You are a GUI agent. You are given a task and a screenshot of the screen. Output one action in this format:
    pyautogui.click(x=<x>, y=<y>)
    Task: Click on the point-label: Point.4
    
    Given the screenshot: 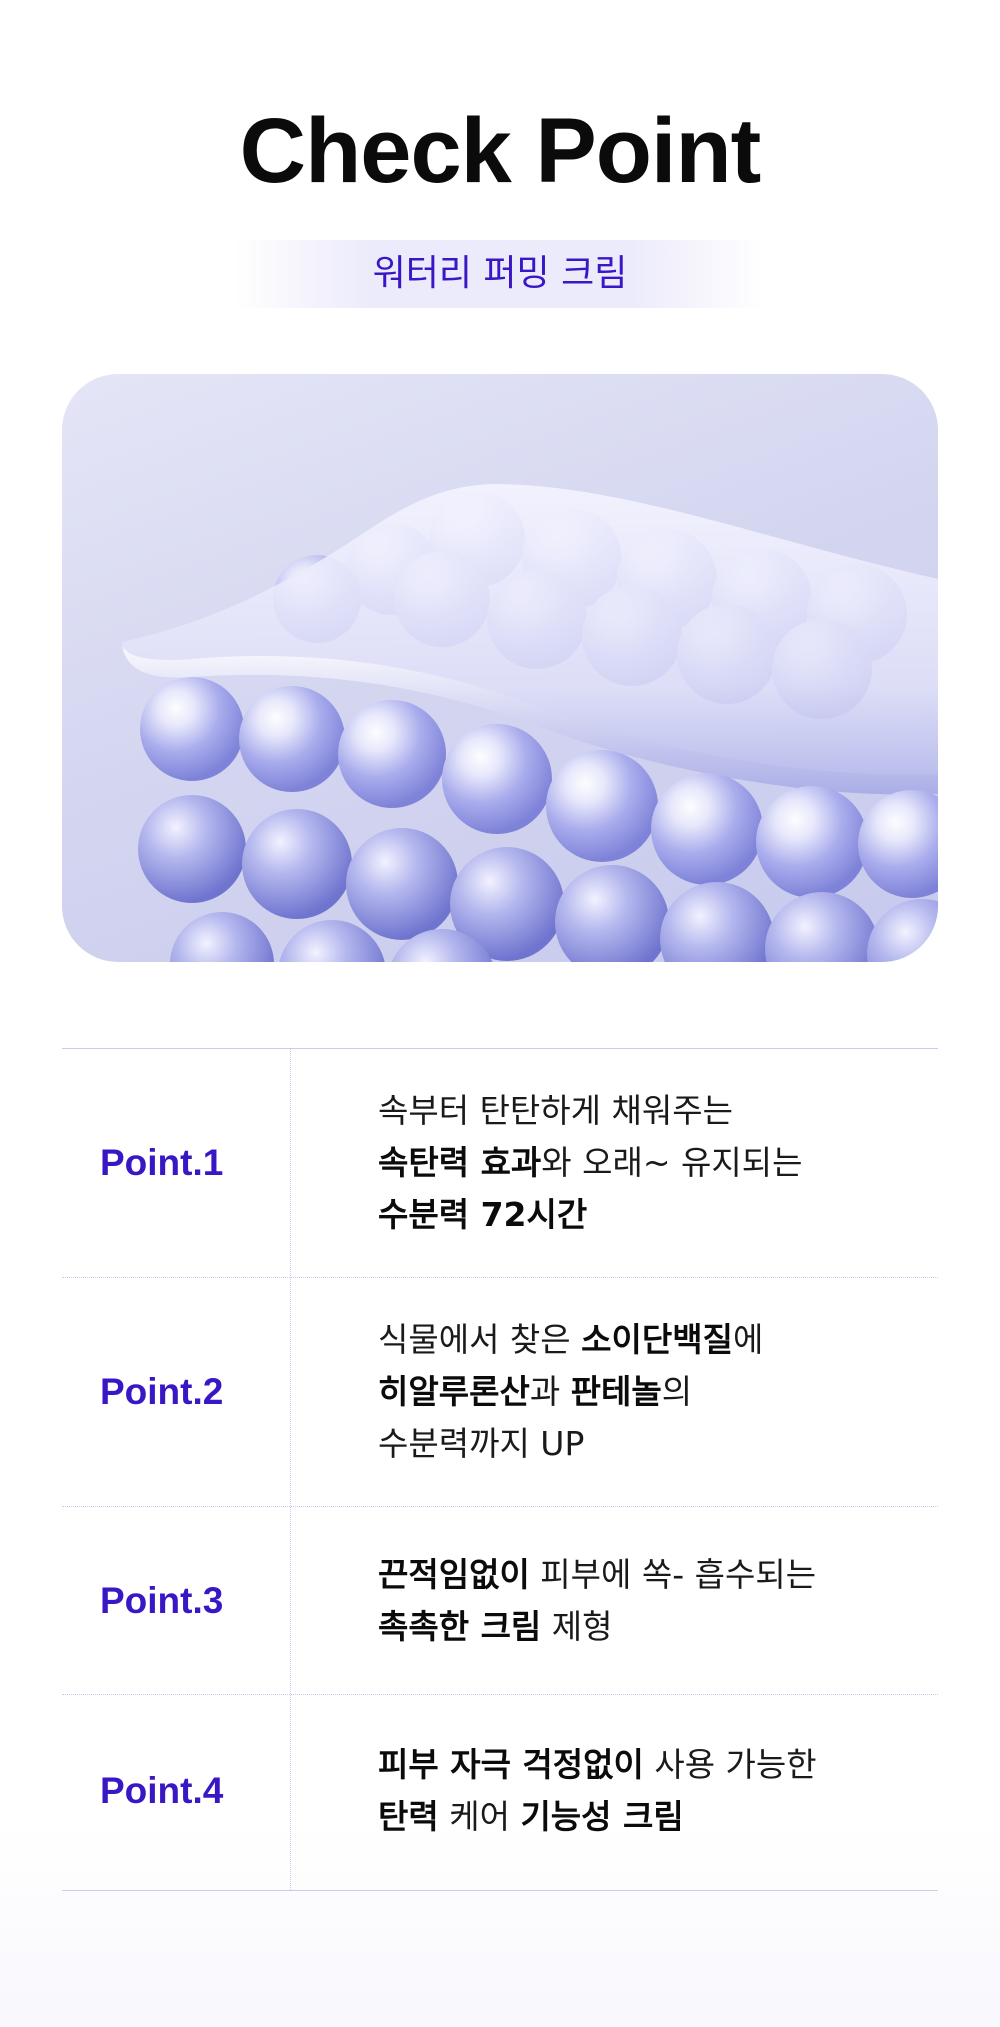 What is the action you would take?
    pyautogui.click(x=162, y=1790)
    